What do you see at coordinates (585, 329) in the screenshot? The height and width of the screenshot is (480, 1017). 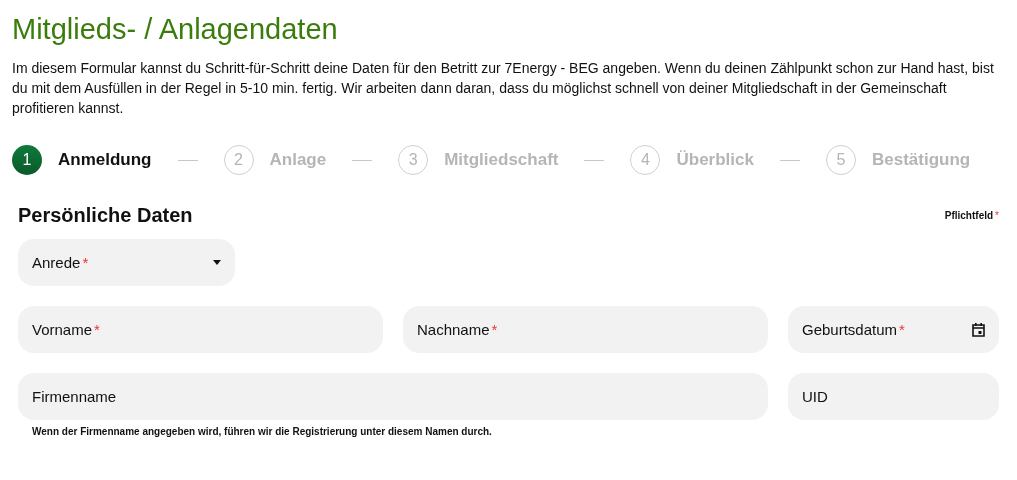 I see `input-field: Nachname*` at bounding box center [585, 329].